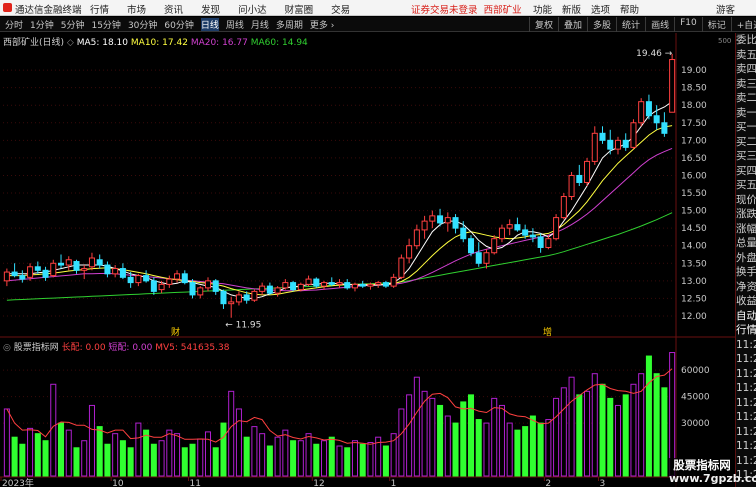 The height and width of the screenshot is (487, 756). What do you see at coordinates (142, 24) in the screenshot?
I see `period-30min: 30分钟` at bounding box center [142, 24].